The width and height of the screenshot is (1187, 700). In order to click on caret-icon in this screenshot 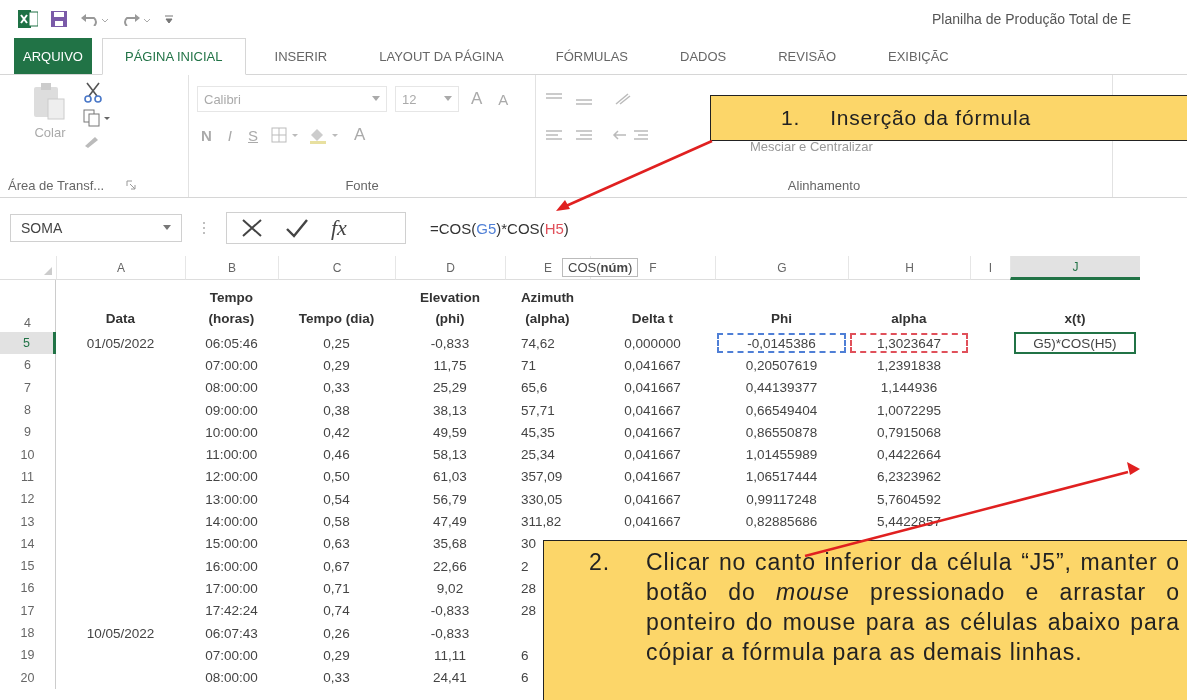, I will do `click(448, 99)`.